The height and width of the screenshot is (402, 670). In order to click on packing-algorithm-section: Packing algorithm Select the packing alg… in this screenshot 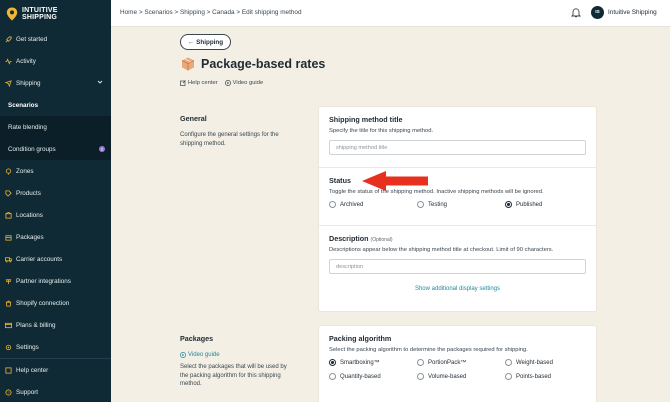, I will do `click(457, 357)`.